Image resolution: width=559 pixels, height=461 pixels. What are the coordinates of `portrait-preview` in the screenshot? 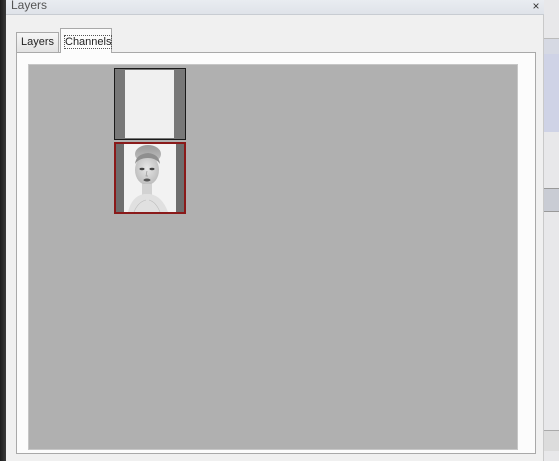 It's located at (150, 178).